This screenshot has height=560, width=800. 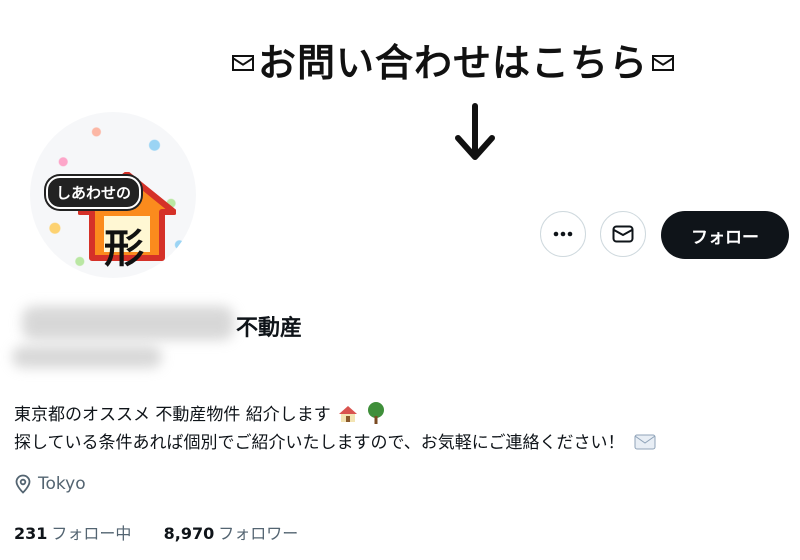 I want to click on more-button, so click(x=563, y=234).